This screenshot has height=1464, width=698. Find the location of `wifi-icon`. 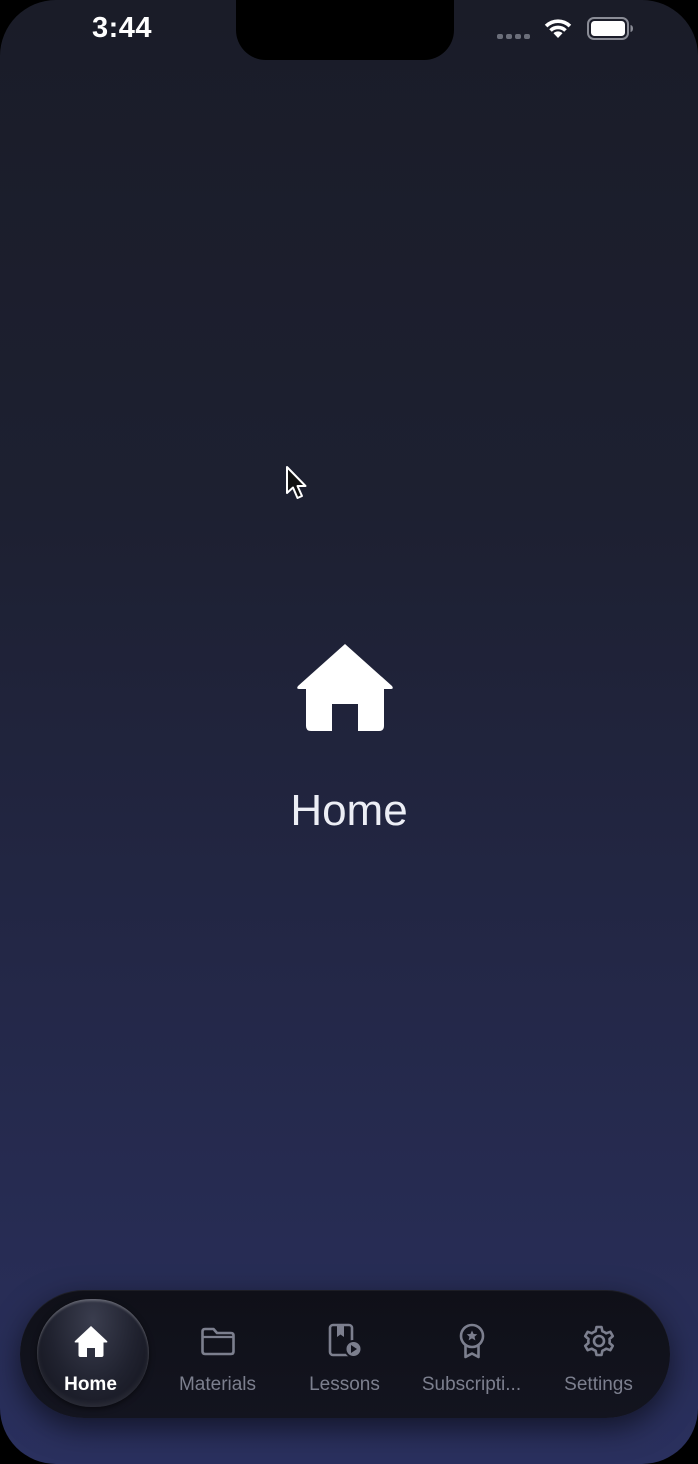

wifi-icon is located at coordinates (558, 28).